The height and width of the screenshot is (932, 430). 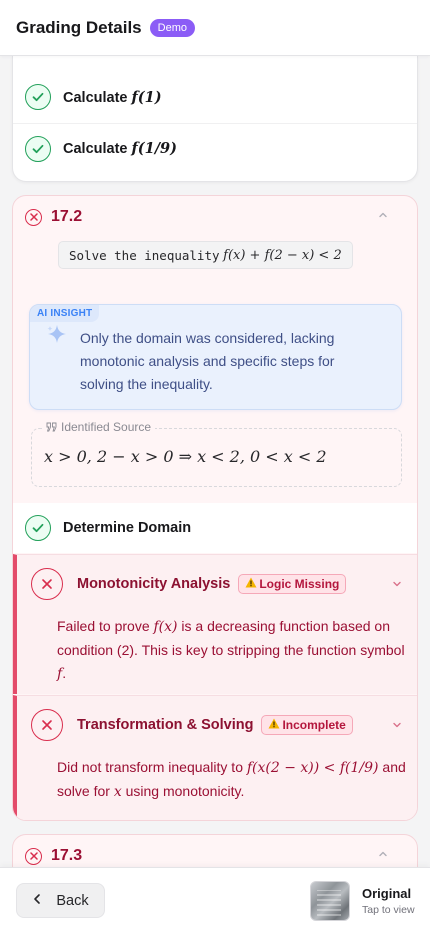 I want to click on step-error-header: Transformation & Solving Incomplete, so click(x=192, y=725).